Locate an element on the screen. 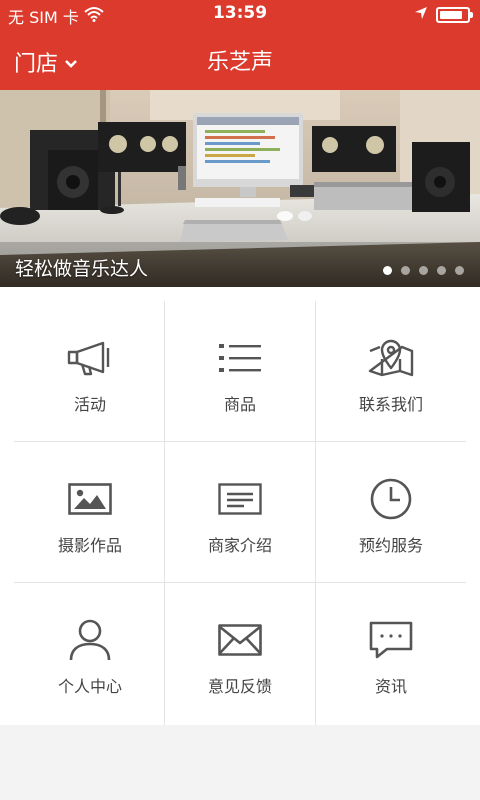 The height and width of the screenshot is (800, 480). menu-label: 商品 is located at coordinates (239, 404).